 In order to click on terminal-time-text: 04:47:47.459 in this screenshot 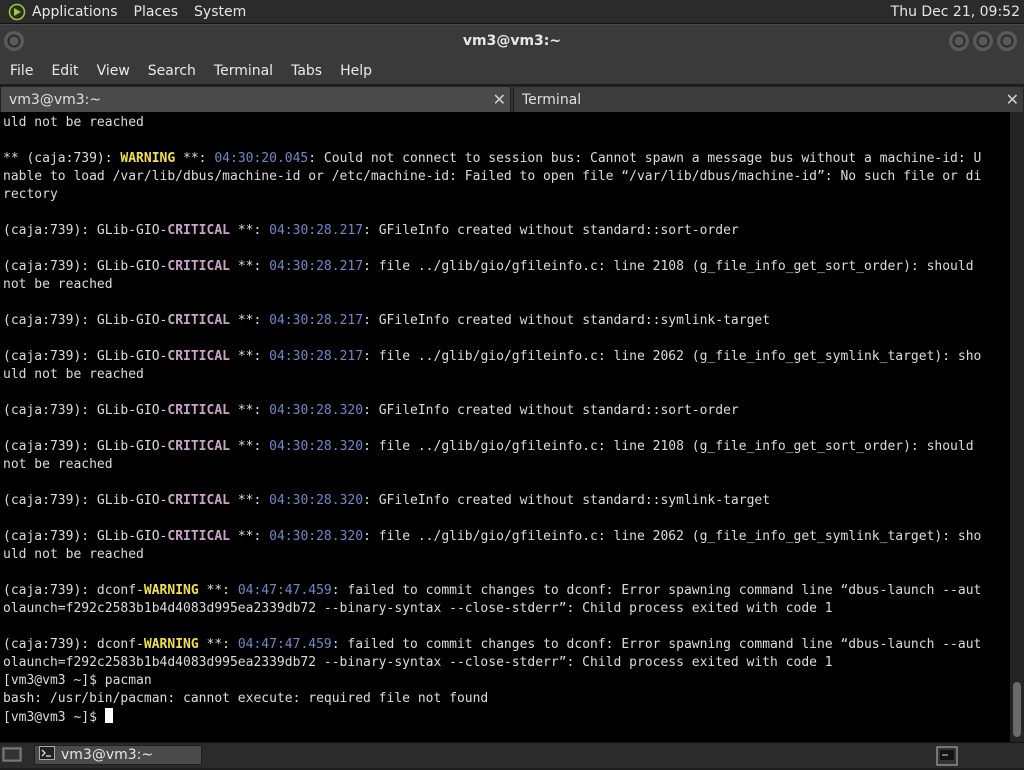, I will do `click(284, 644)`.